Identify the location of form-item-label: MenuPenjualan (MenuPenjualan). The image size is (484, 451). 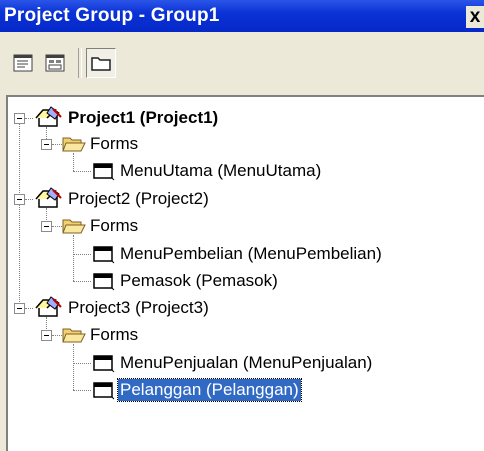
(246, 363).